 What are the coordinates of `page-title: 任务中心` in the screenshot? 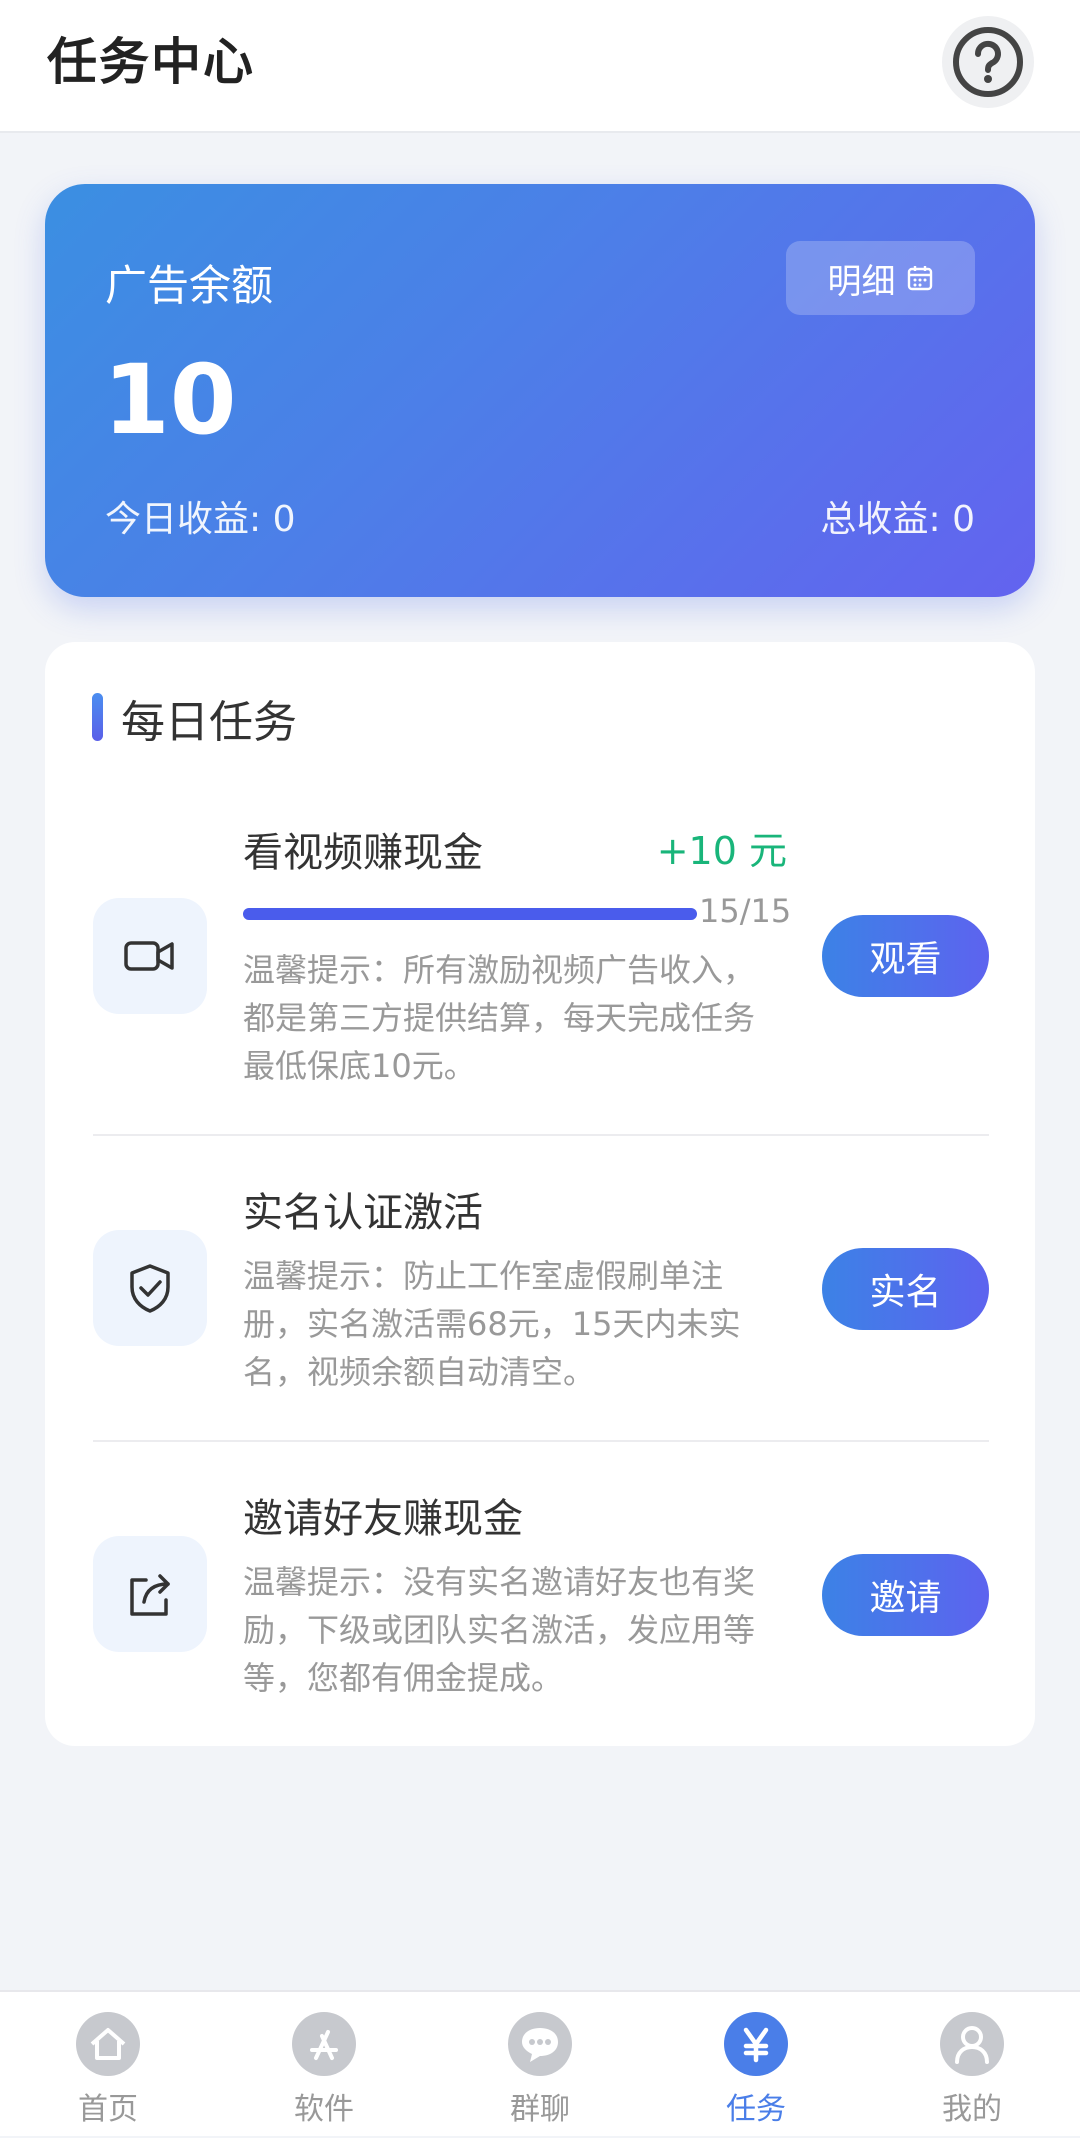 It's located at (151, 62).